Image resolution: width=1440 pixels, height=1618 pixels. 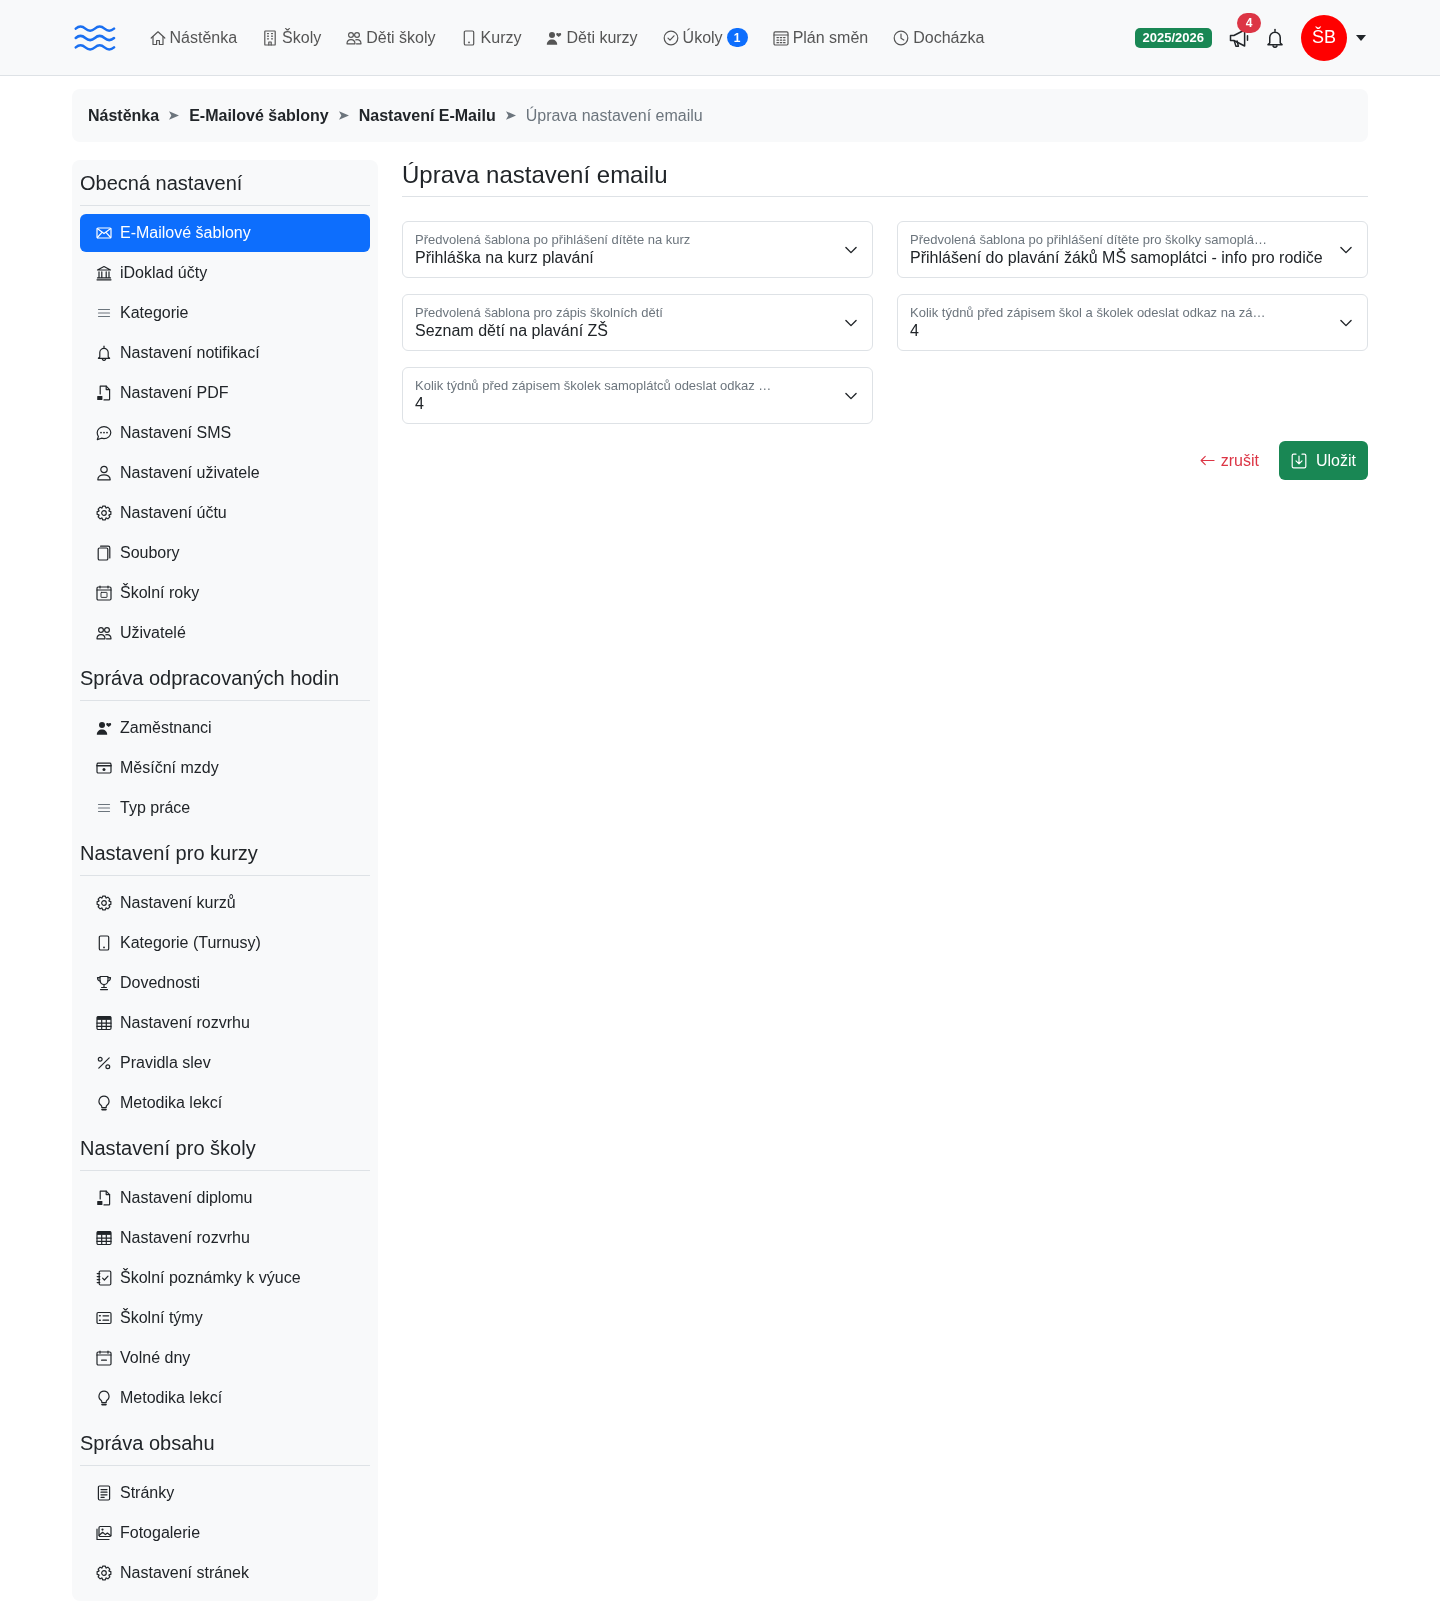 What do you see at coordinates (705, 37) in the screenshot?
I see `nav-link: Úkoly 1` at bounding box center [705, 37].